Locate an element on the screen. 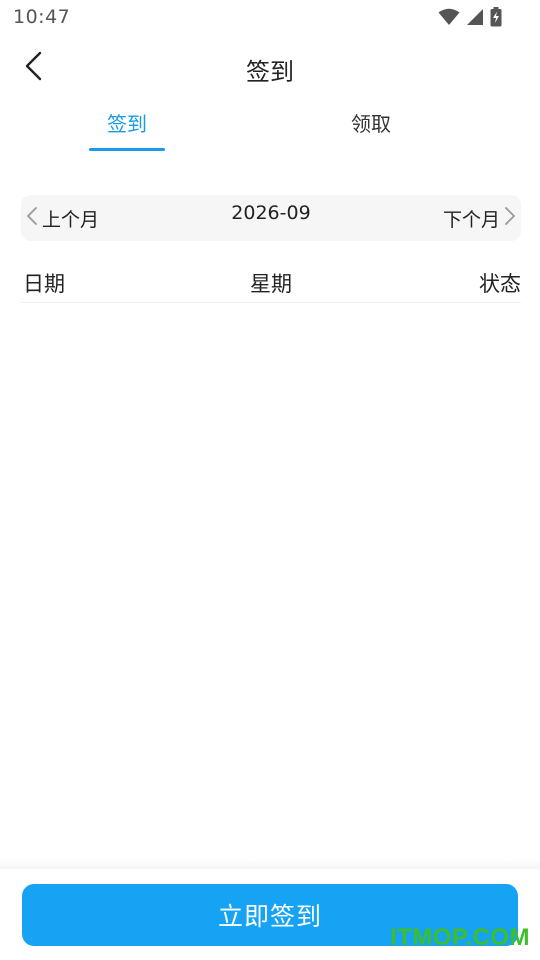  page-title: 签到 is located at coordinates (270, 72).